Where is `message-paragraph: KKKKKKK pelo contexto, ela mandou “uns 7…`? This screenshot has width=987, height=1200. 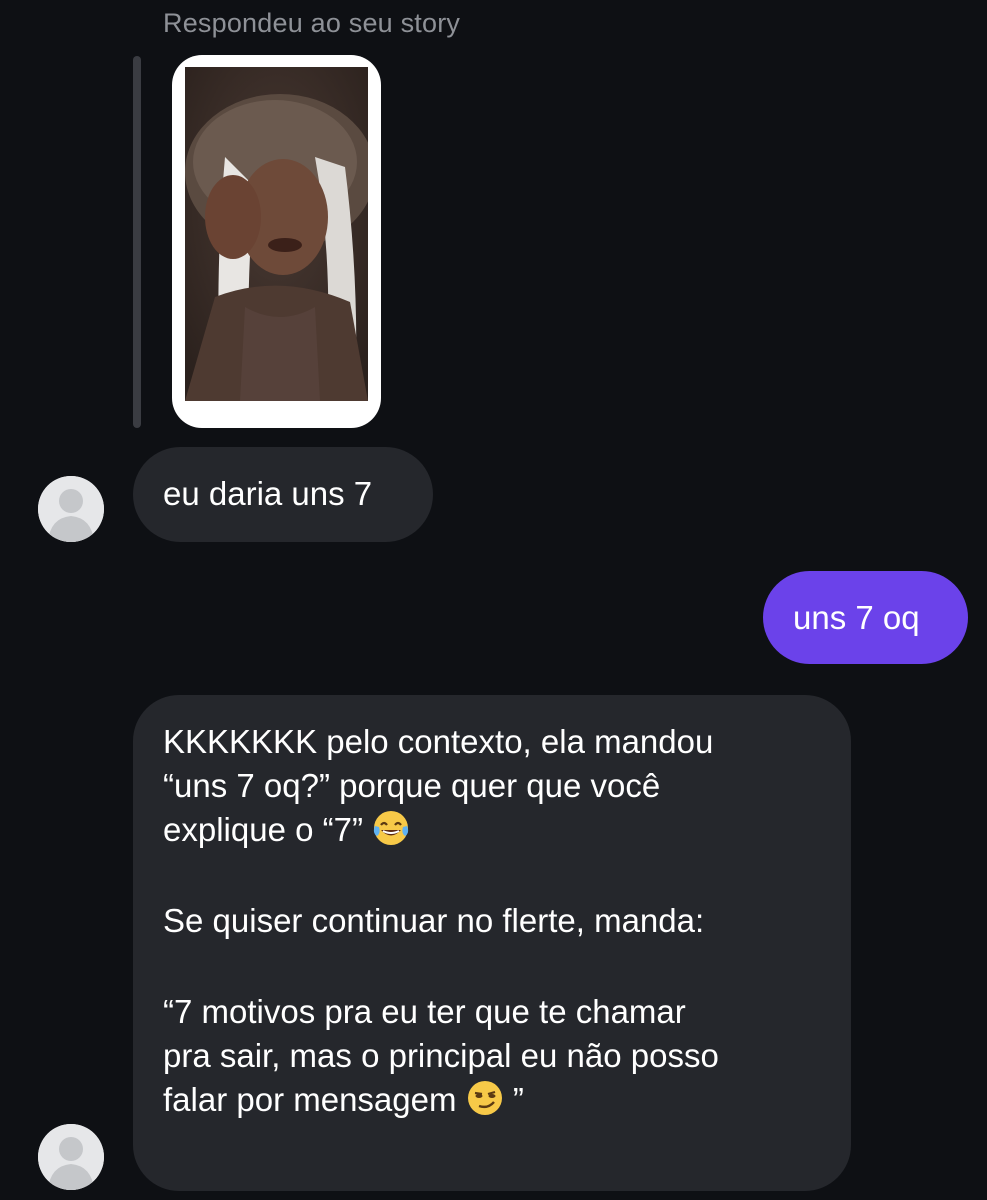 message-paragraph: KKKKKKK pelo contexto, ela mandou “uns 7… is located at coordinates (497, 786).